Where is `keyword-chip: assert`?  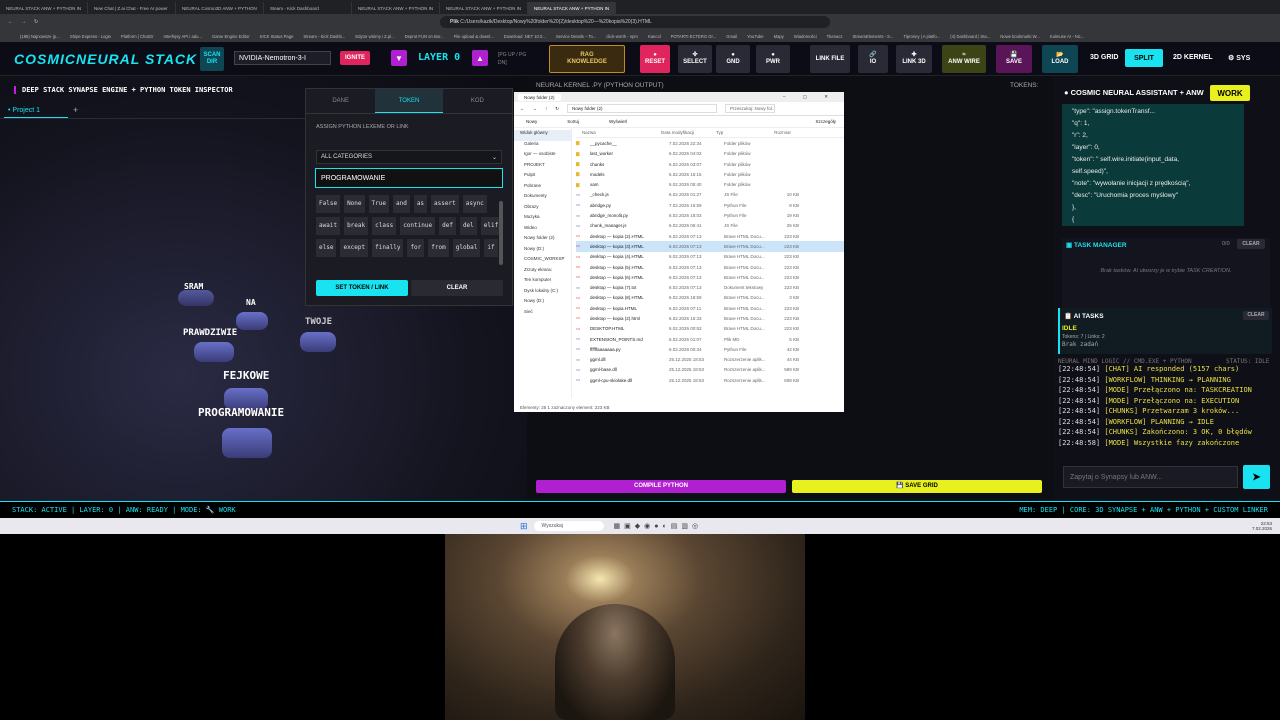 keyword-chip: assert is located at coordinates (445, 204).